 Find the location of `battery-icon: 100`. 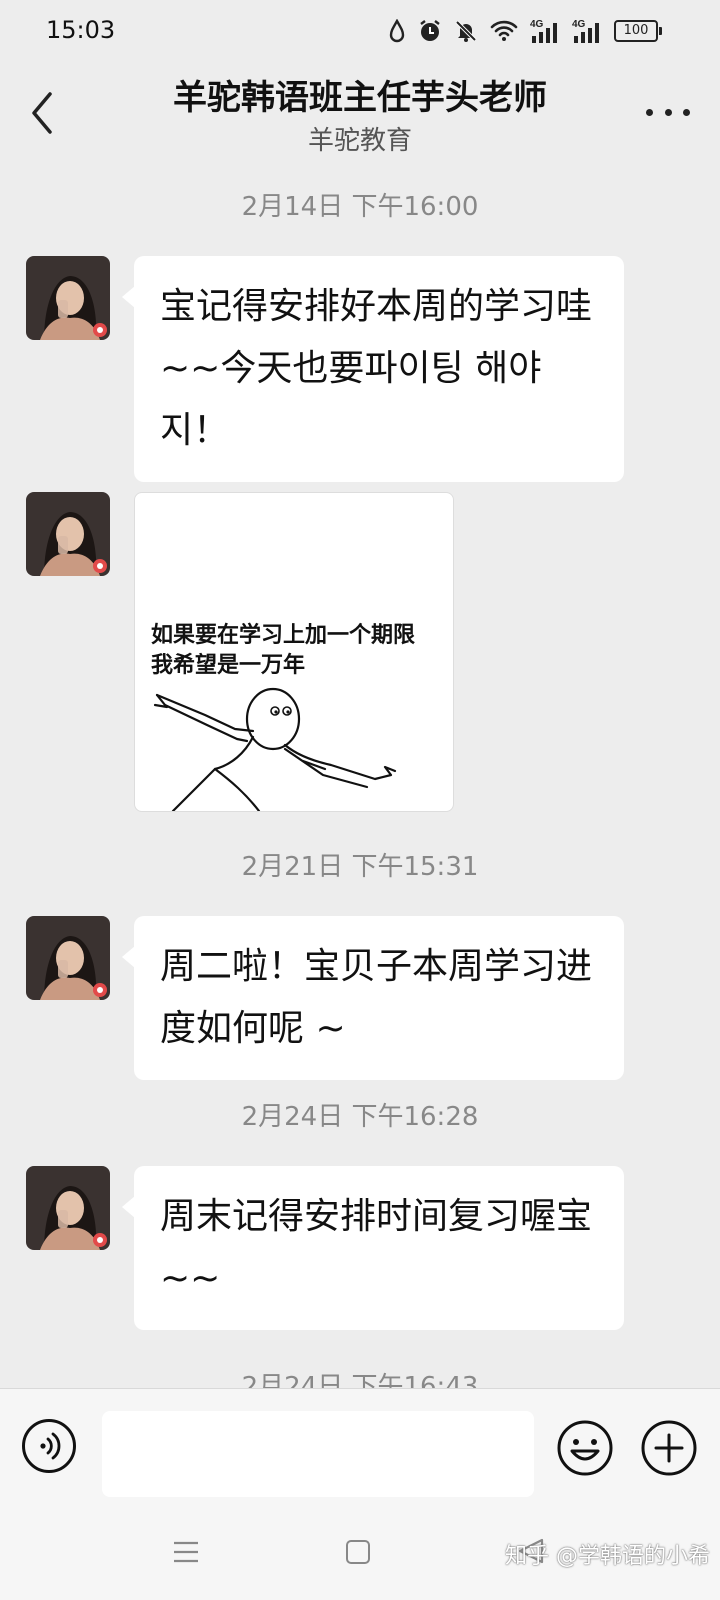

battery-icon: 100 is located at coordinates (638, 31).